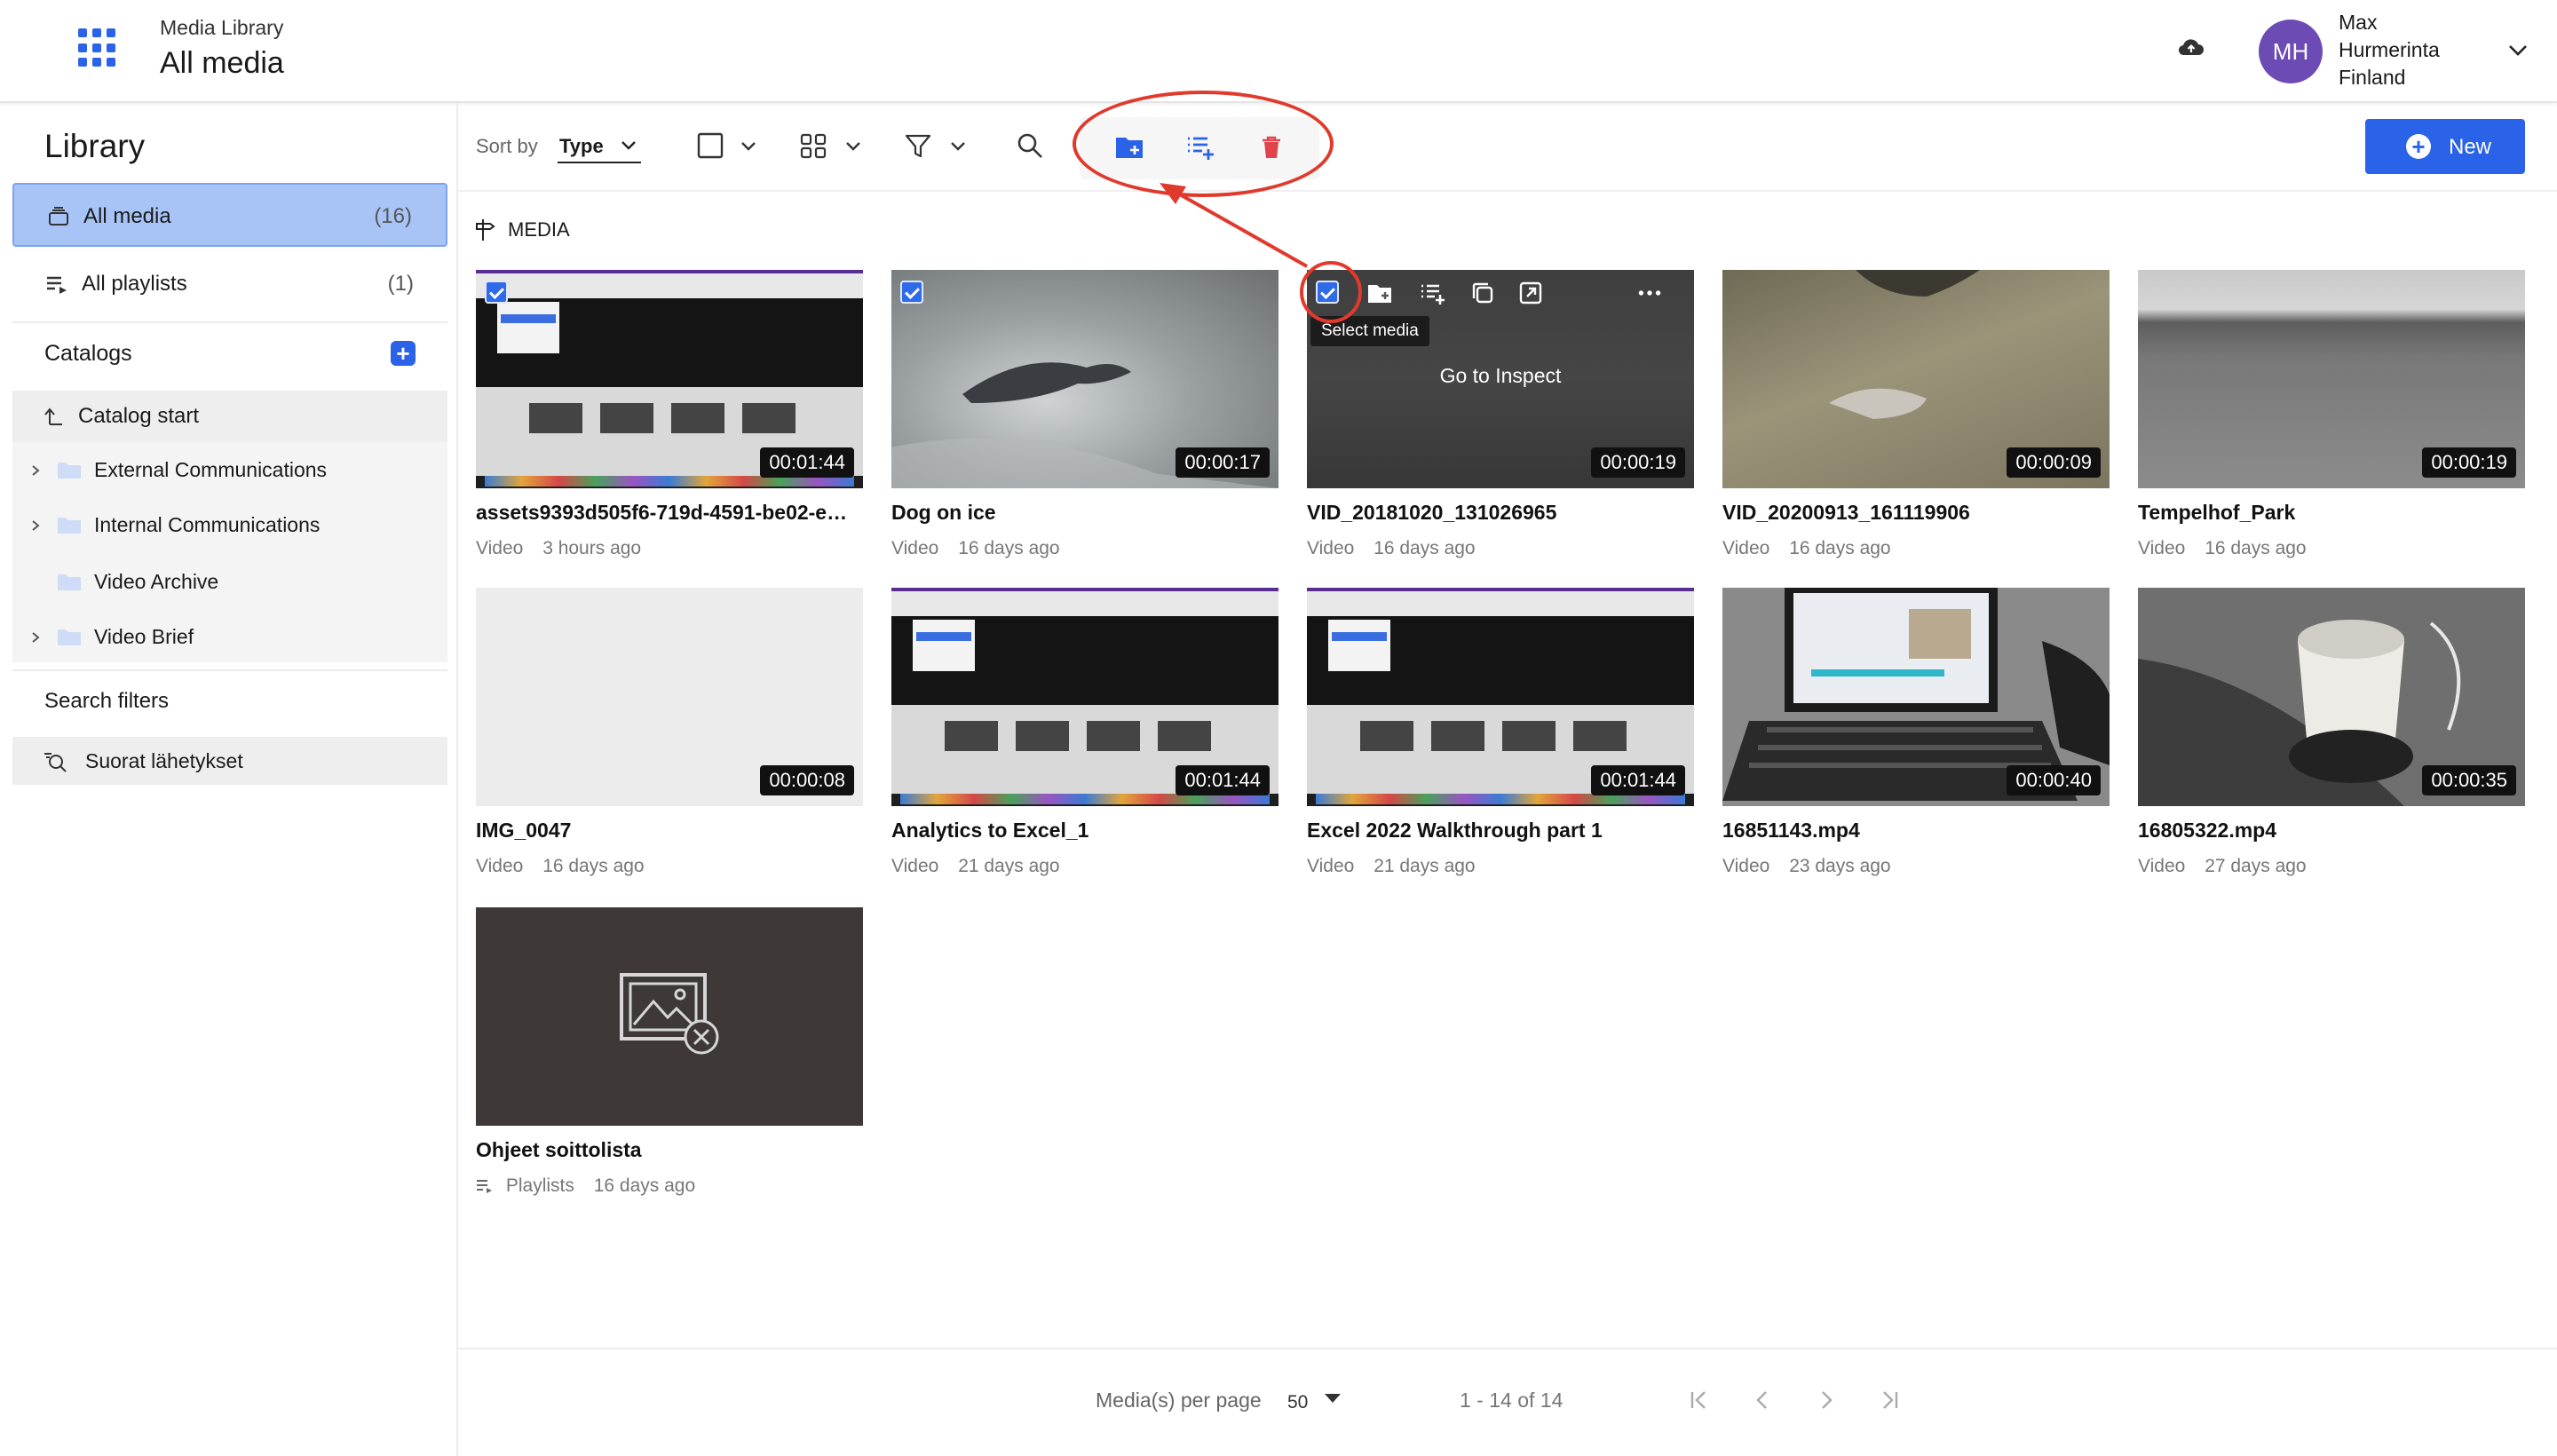 Image resolution: width=2557 pixels, height=1456 pixels. What do you see at coordinates (229, 284) in the screenshot?
I see `sidebar-item-all-playlists: All playlists (1)` at bounding box center [229, 284].